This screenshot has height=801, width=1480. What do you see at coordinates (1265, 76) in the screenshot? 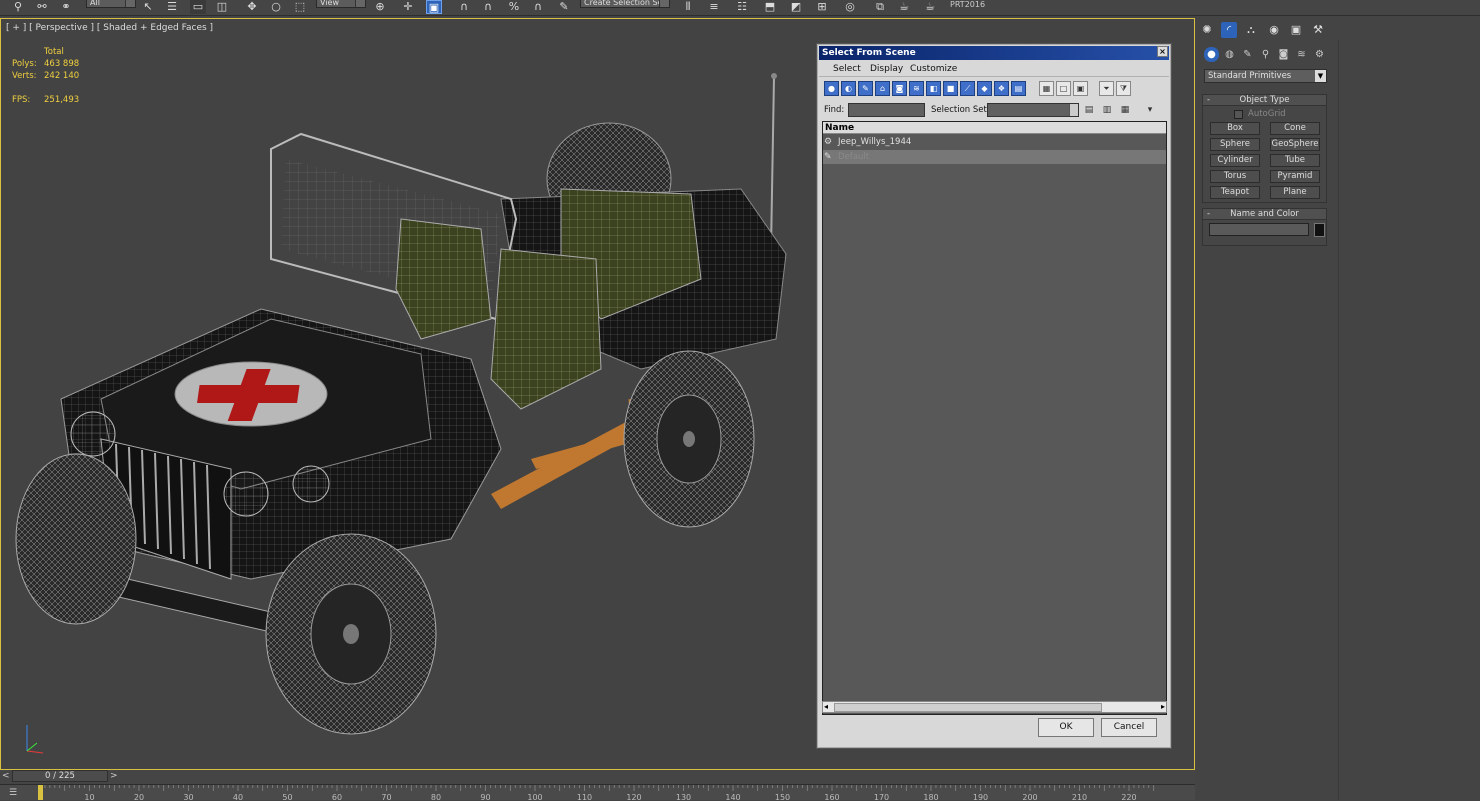
I see `primitives-dropdown: Standard Primitives` at bounding box center [1265, 76].